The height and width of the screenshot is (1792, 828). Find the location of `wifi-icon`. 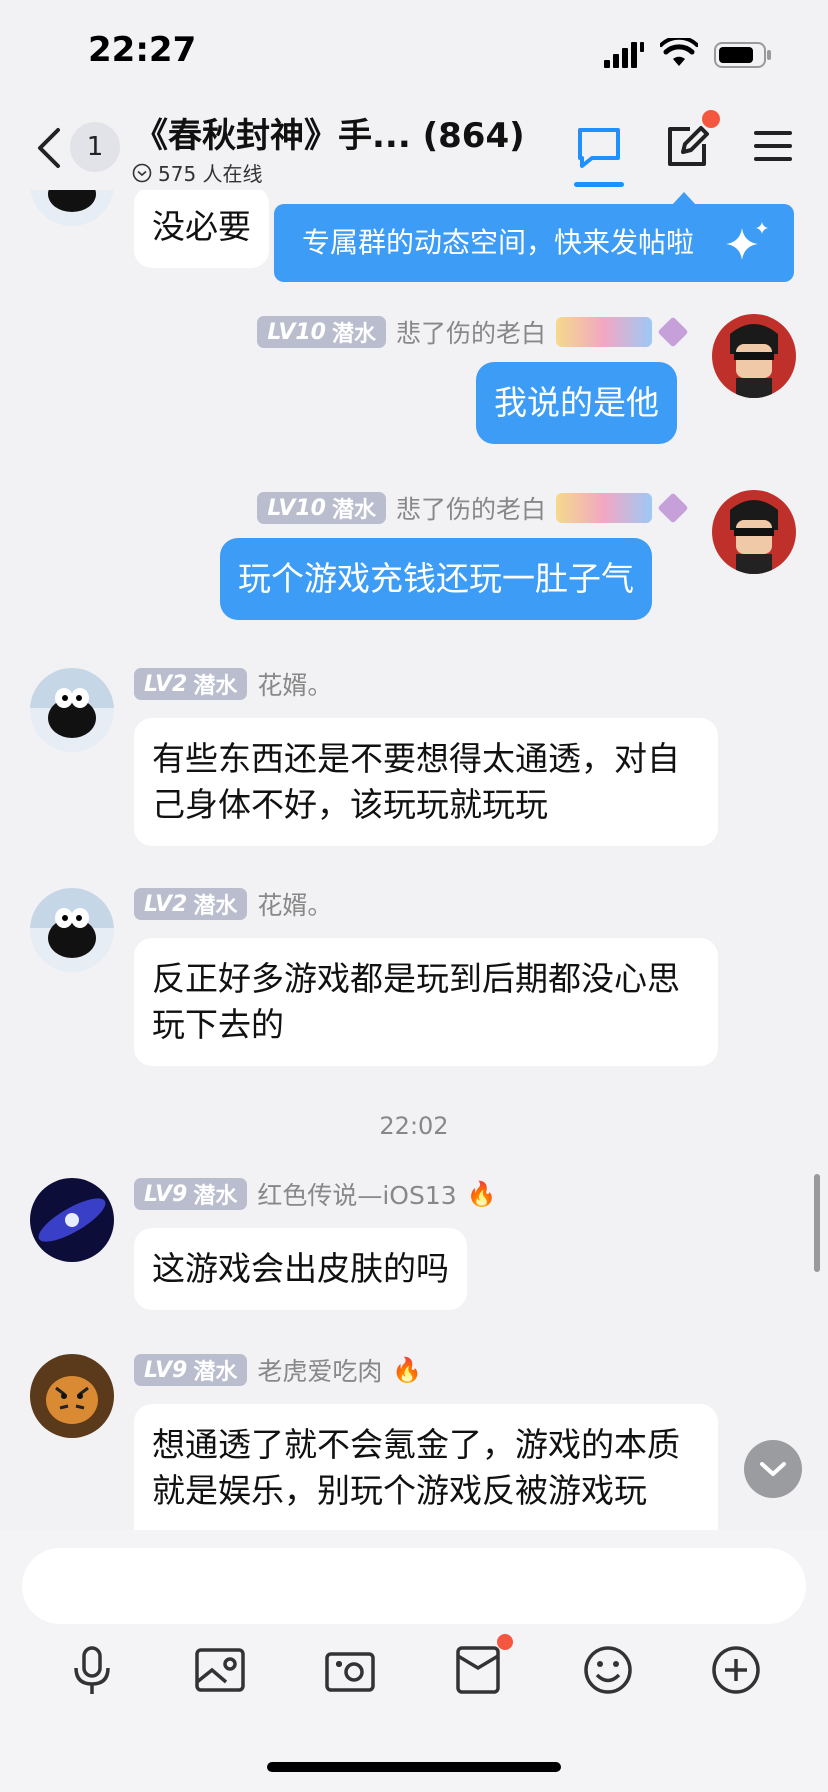

wifi-icon is located at coordinates (679, 52).